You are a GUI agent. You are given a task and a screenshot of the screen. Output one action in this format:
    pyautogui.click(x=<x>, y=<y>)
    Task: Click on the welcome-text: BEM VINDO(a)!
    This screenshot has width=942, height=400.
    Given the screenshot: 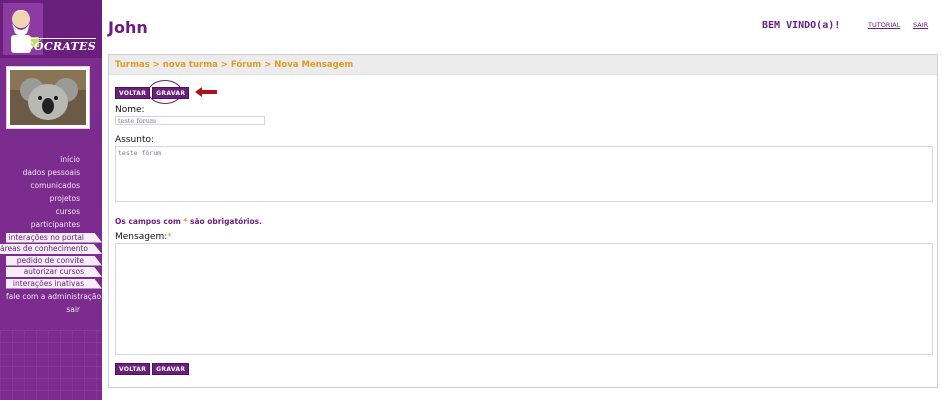 What is the action you would take?
    pyautogui.click(x=801, y=25)
    